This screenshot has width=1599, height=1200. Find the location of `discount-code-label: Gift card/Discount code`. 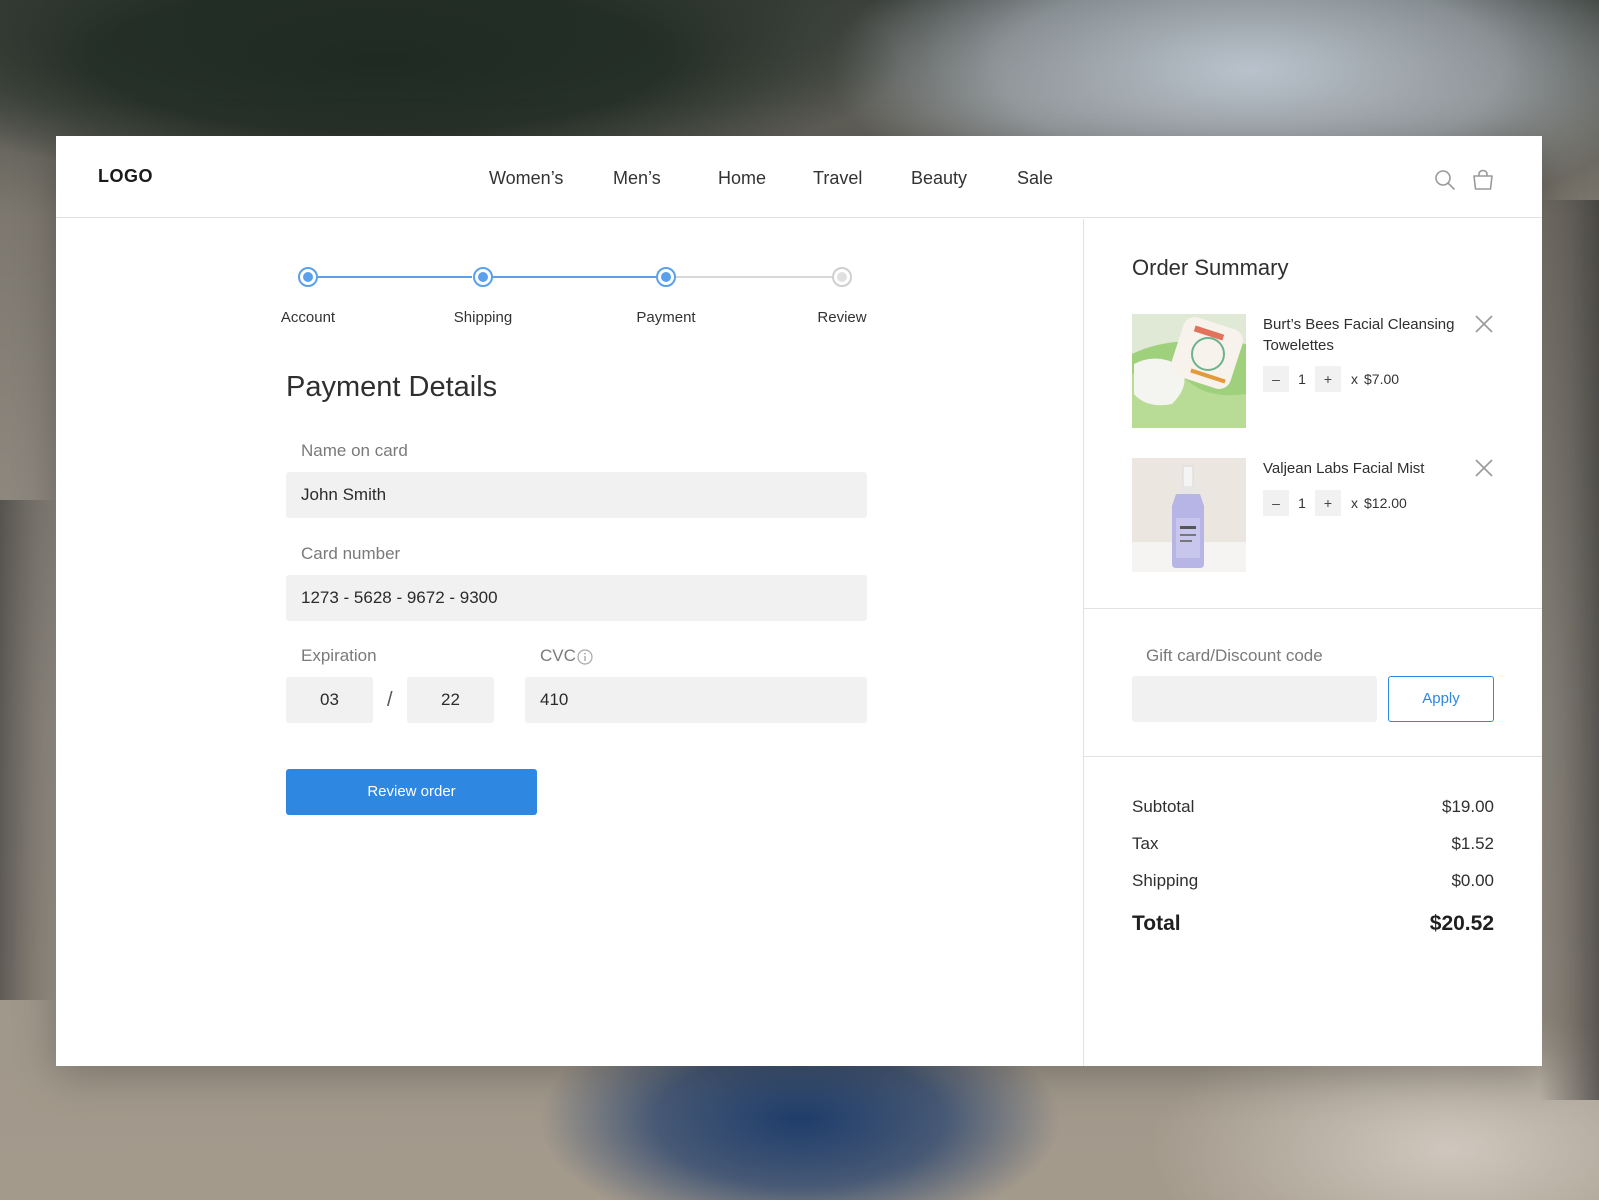

discount-code-label: Gift card/Discount code is located at coordinates (1234, 655).